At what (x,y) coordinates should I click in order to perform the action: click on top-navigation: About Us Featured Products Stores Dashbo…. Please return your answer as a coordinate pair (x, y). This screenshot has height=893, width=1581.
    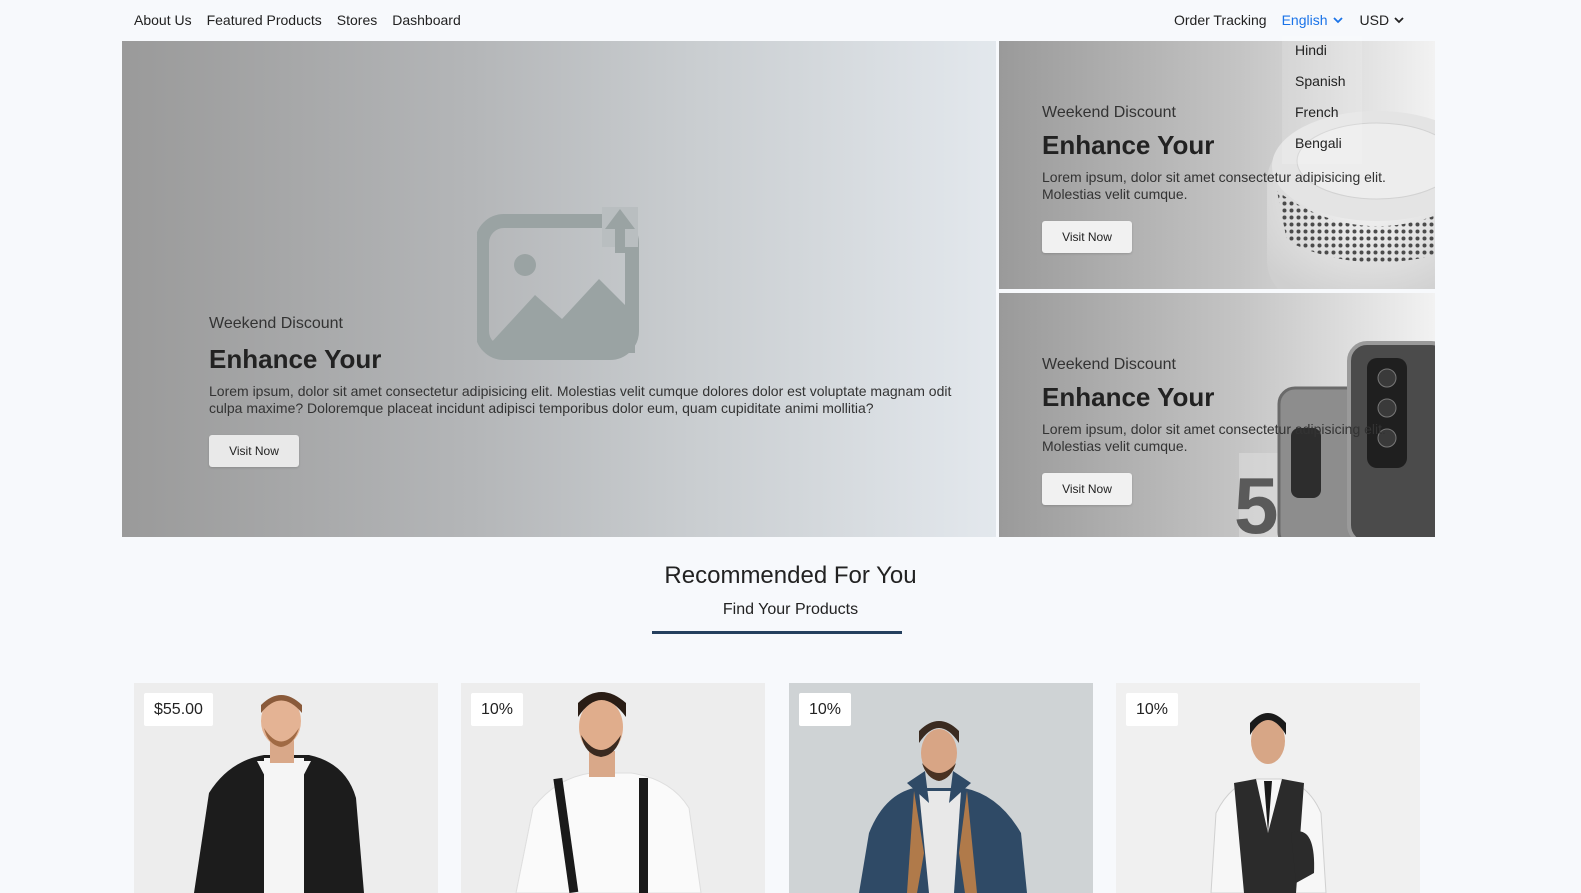
    Looking at the image, I should click on (790, 20).